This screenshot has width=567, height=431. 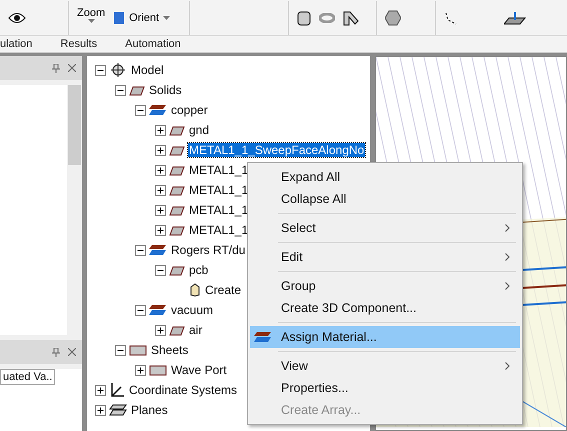 What do you see at coordinates (385, 228) in the screenshot?
I see `menu-item: Select` at bounding box center [385, 228].